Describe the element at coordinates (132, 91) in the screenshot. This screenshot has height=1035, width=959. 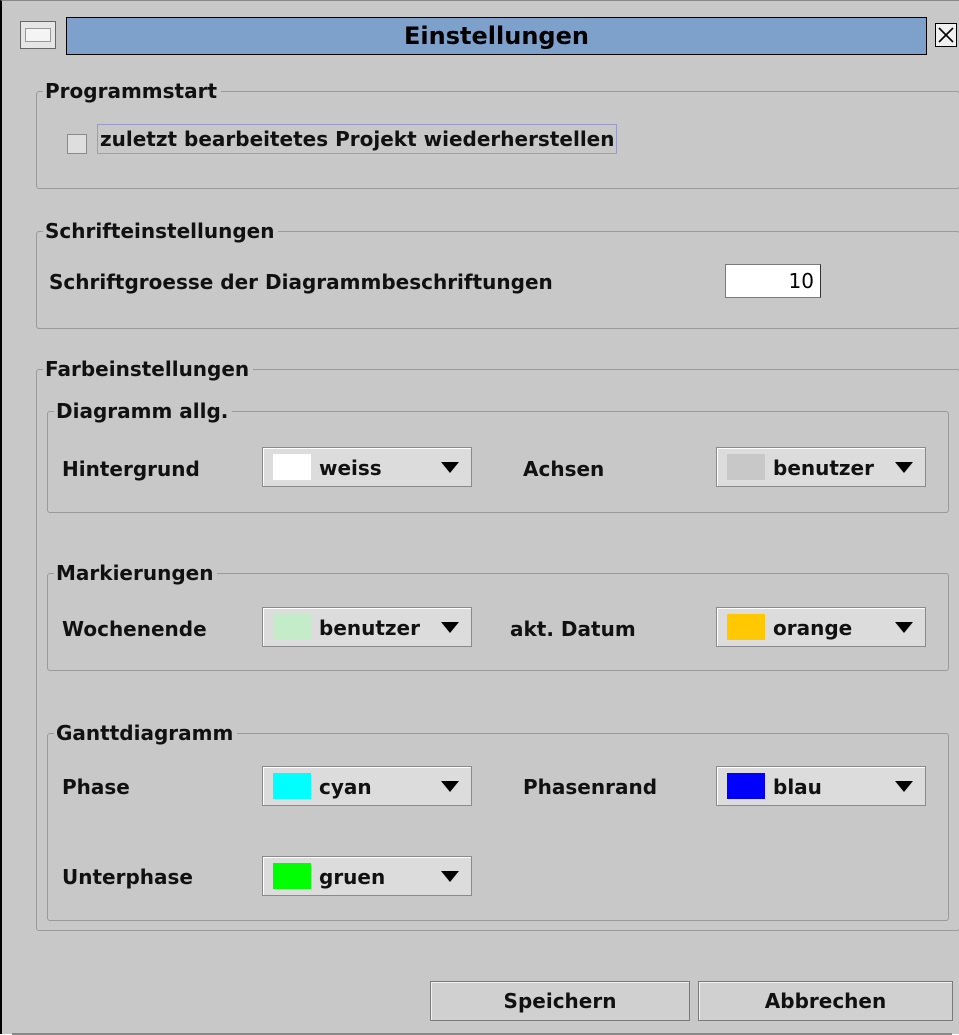
I see `programmstart-legend: Programmstart` at that location.